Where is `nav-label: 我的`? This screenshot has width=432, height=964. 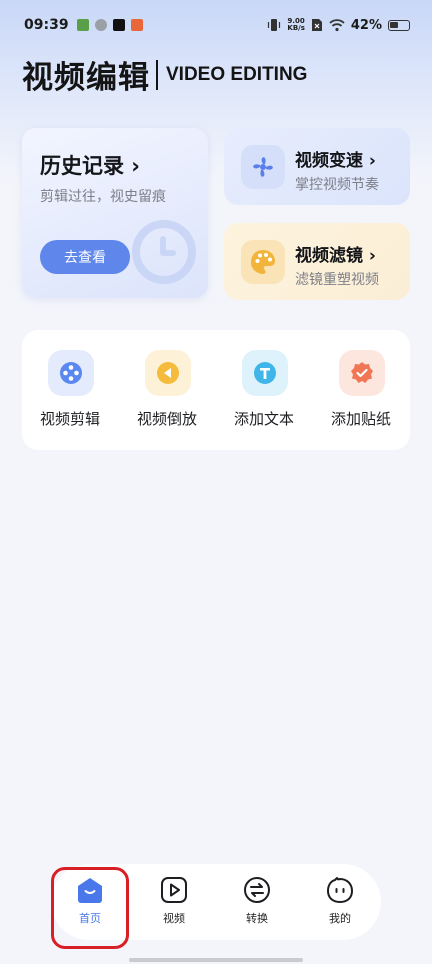
nav-label: 我的 is located at coordinates (340, 918).